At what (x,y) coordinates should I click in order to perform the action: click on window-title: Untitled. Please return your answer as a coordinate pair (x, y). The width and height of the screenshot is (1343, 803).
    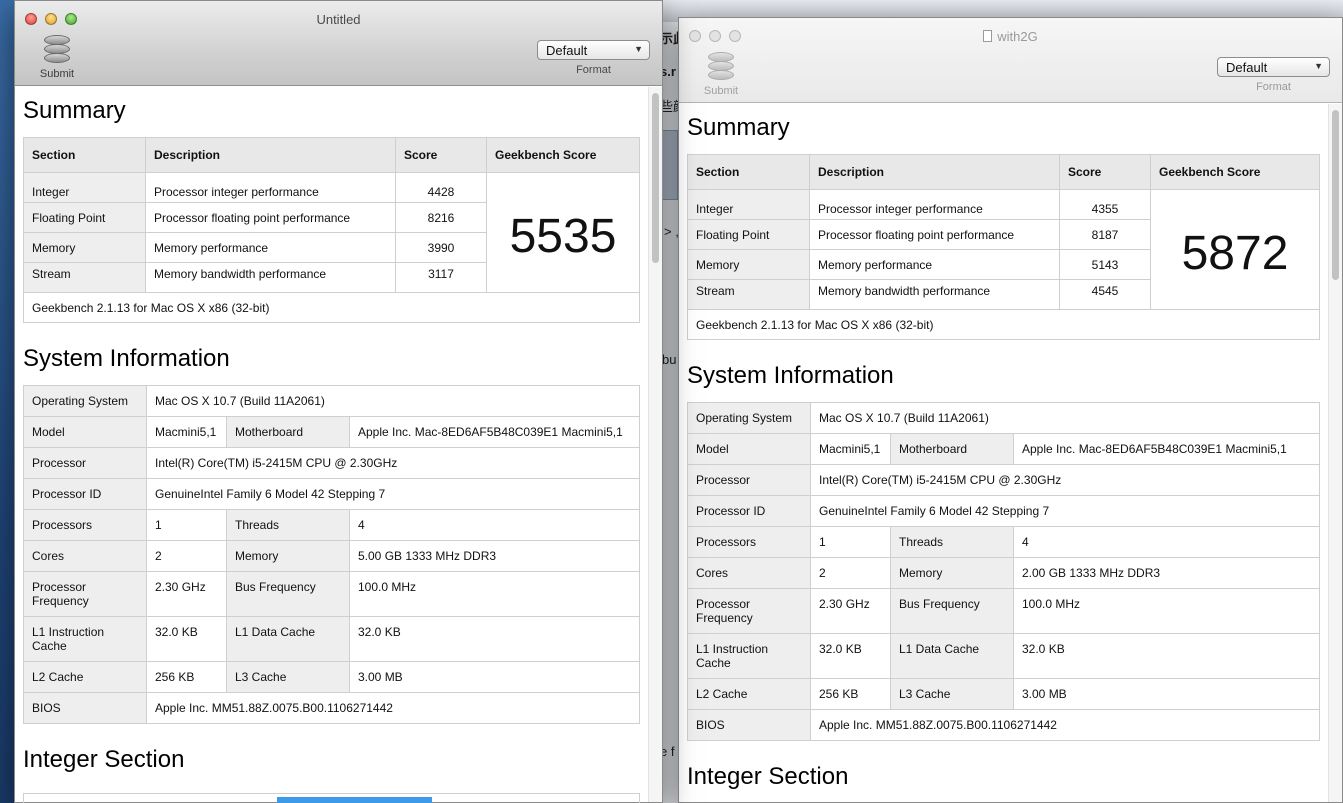
    Looking at the image, I should click on (338, 19).